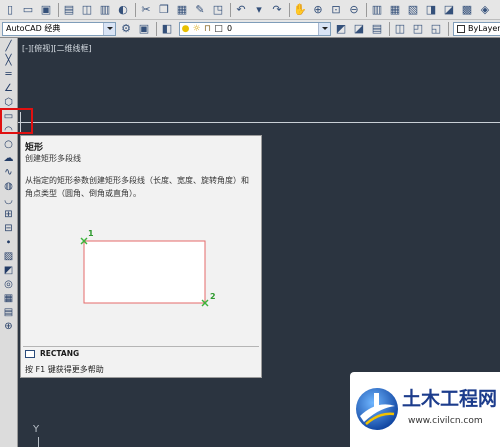 The height and width of the screenshot is (447, 500). I want to click on quickcalc-icon: ▩, so click(467, 10).